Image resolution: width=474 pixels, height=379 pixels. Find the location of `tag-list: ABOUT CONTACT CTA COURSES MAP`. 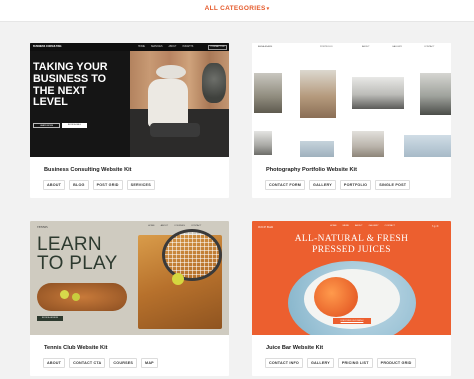

tag-list: ABOUT CONTACT CTA COURSES MAP is located at coordinates (100, 363).